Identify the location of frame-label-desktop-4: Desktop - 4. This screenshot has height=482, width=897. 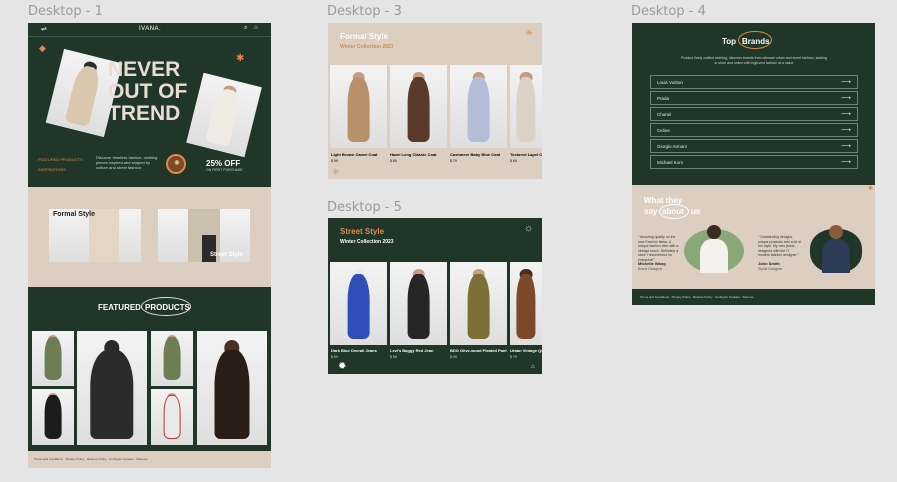
(668, 11).